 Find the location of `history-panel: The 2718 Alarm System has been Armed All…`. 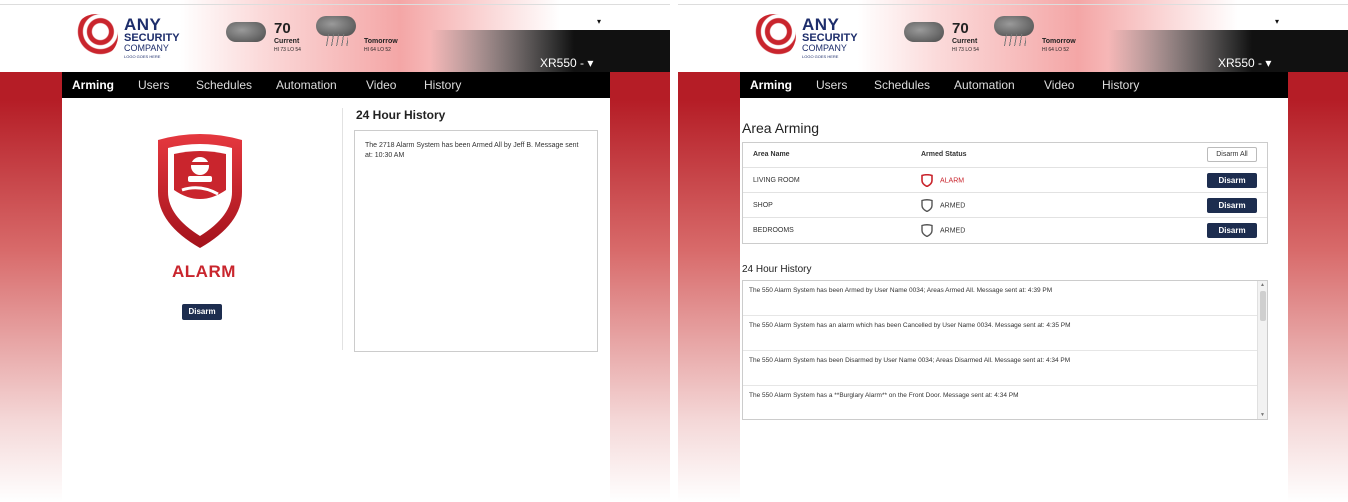

history-panel: The 2718 Alarm System has been Armed All… is located at coordinates (476, 241).